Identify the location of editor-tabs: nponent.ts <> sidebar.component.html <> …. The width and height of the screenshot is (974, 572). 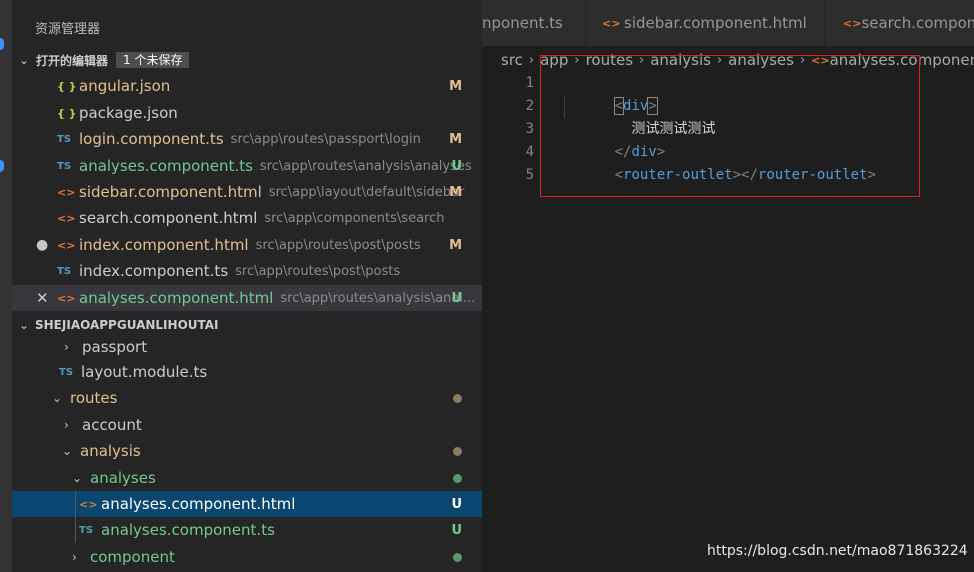
(728, 23).